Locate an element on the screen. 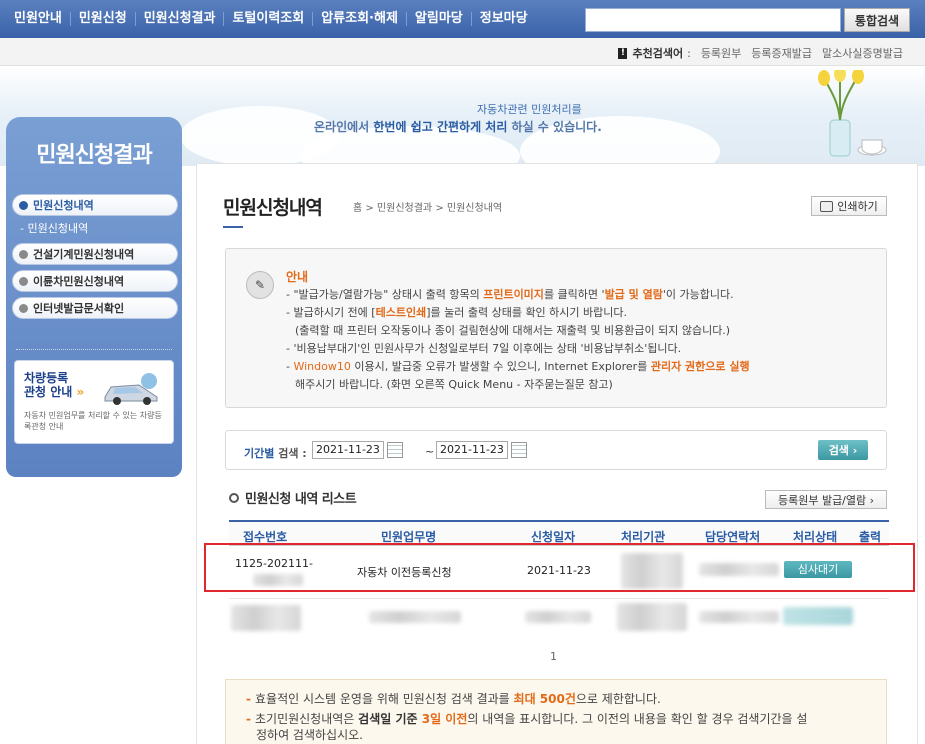  promo-description: 자동차 민원업무를 처리할 수 있는 차량등록관청 안내 is located at coordinates (93, 421).